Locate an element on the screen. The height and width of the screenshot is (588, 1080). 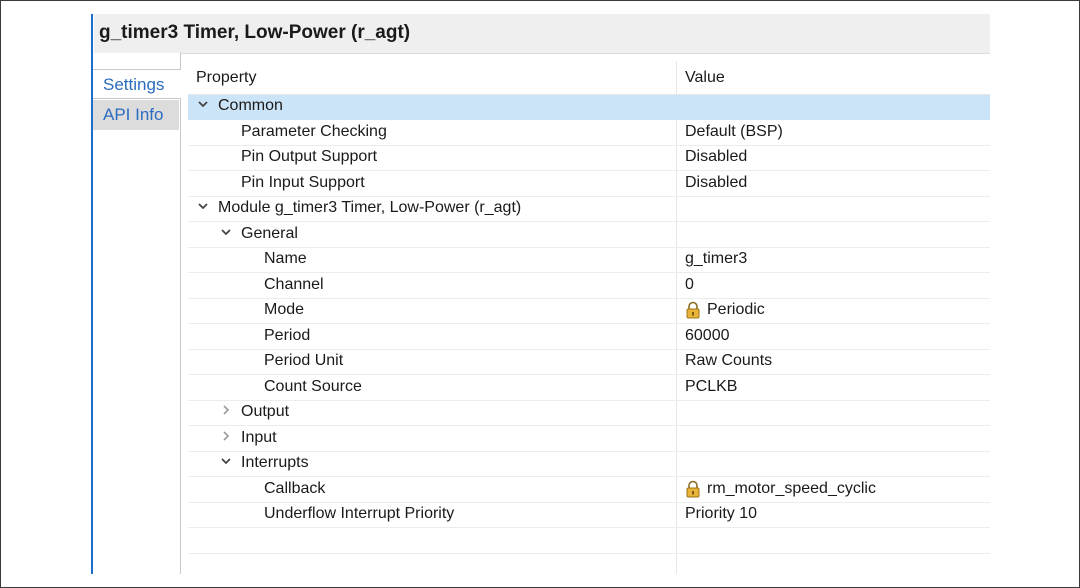
property-value-text: 60000 is located at coordinates (707, 335).